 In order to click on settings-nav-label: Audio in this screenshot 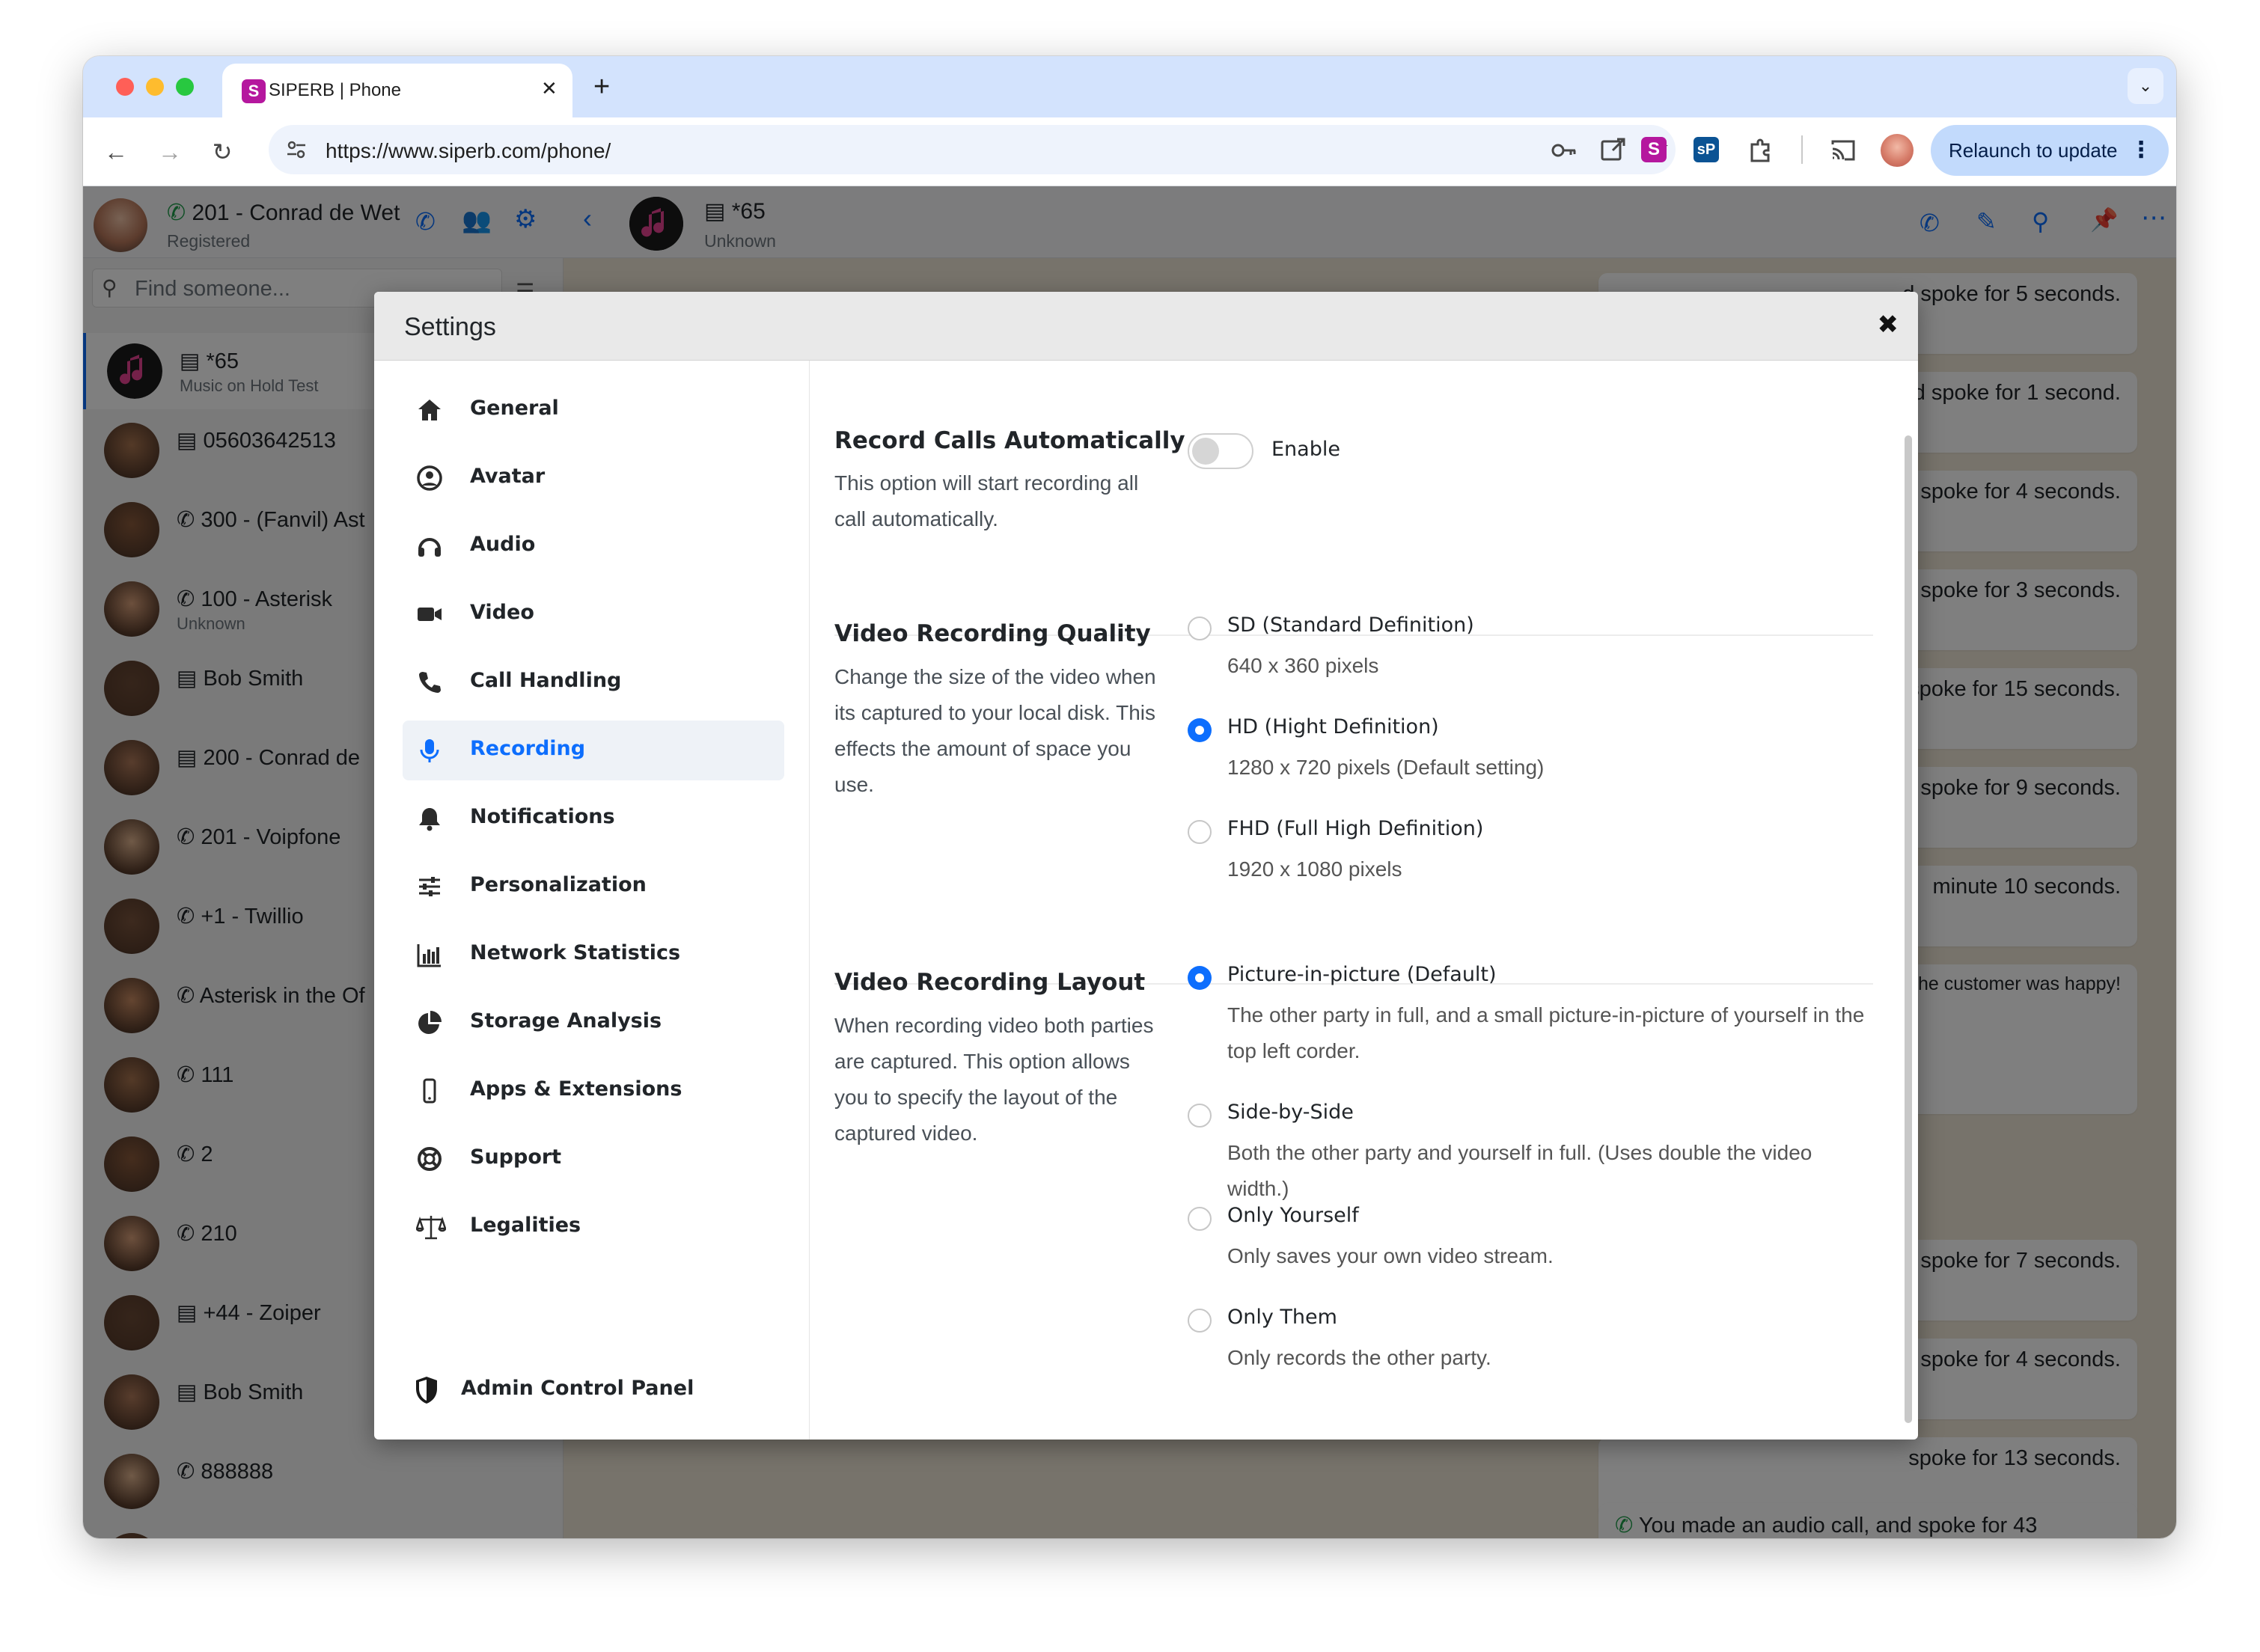, I will do `click(503, 544)`.